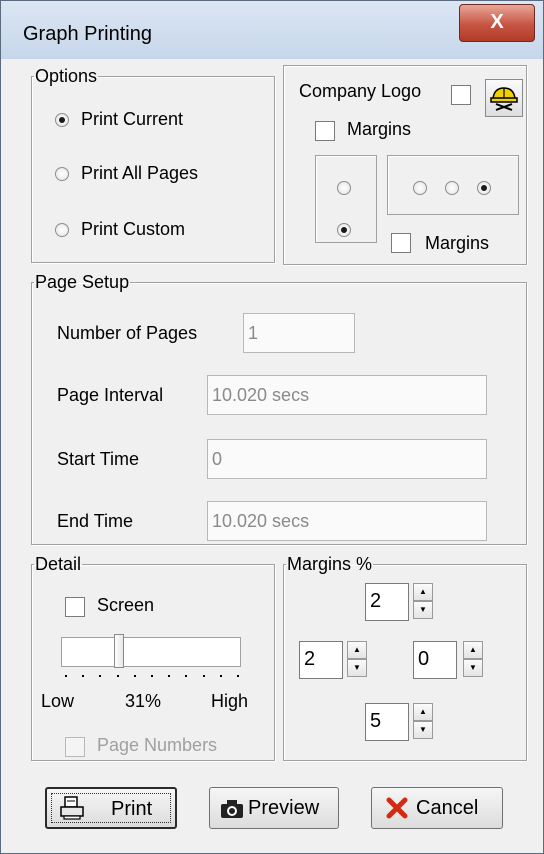 The width and height of the screenshot is (544, 854). Describe the element at coordinates (87, 34) in the screenshot. I see `window-title: Graph Printing` at that location.